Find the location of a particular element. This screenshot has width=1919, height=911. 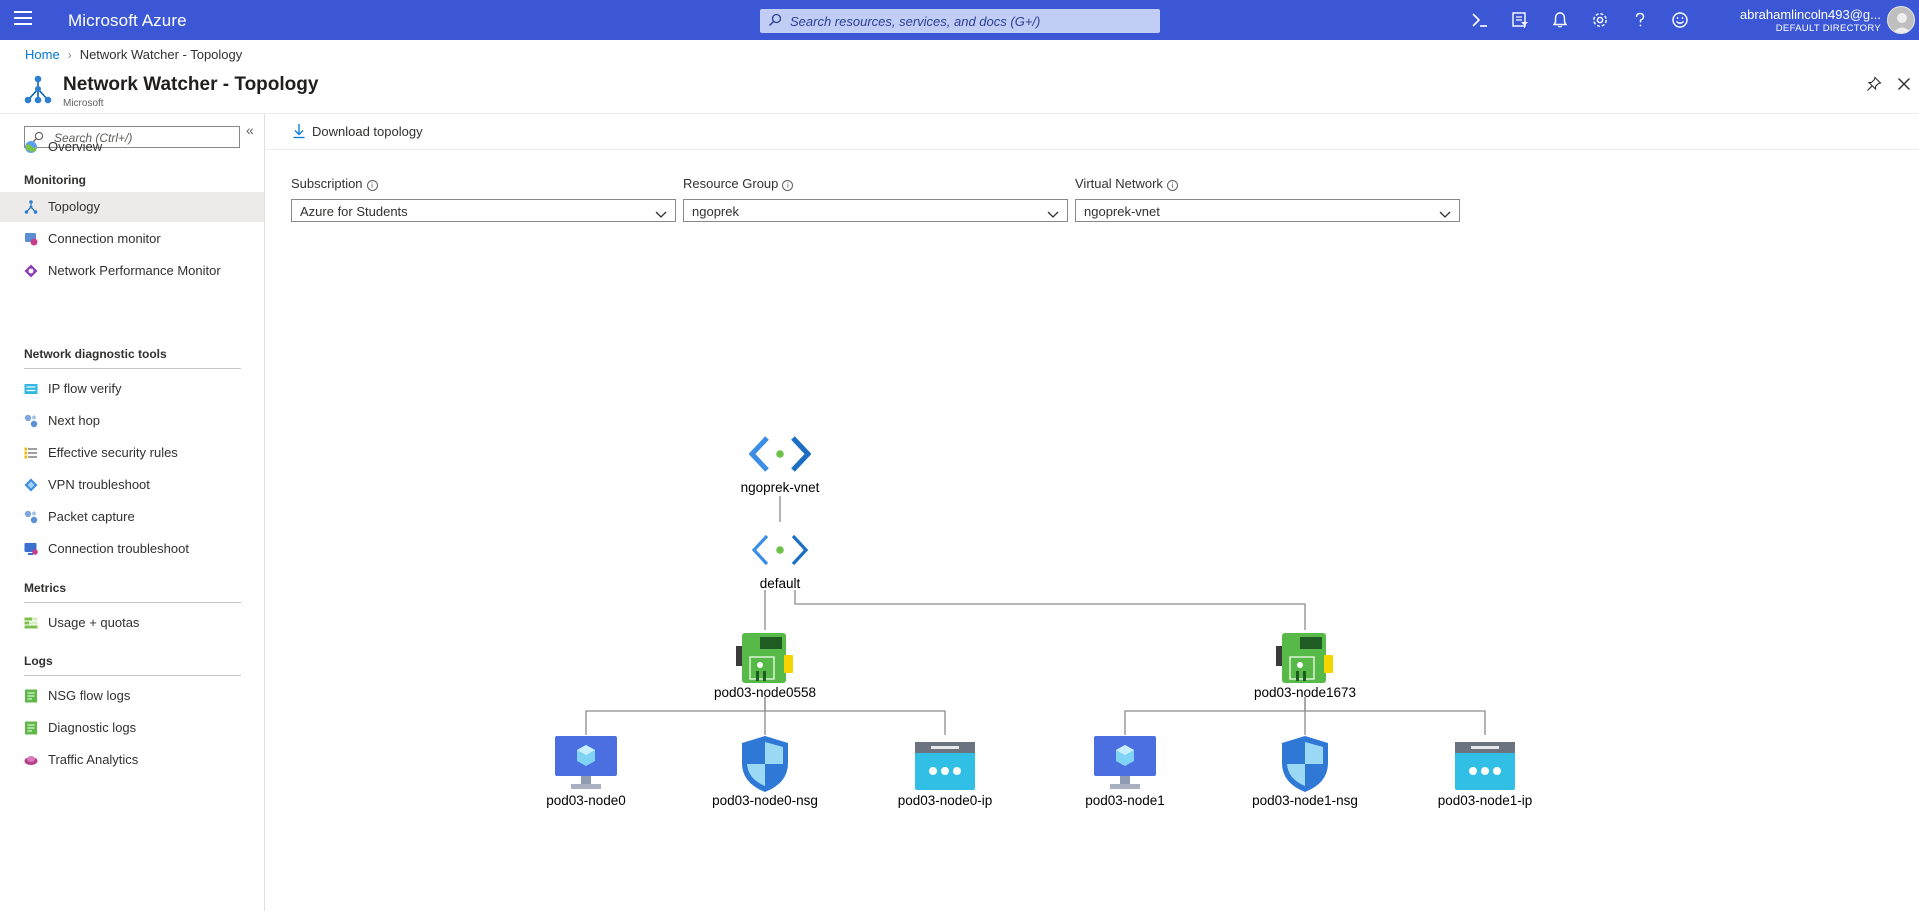

download-topology-button: Download topology is located at coordinates (370, 132).